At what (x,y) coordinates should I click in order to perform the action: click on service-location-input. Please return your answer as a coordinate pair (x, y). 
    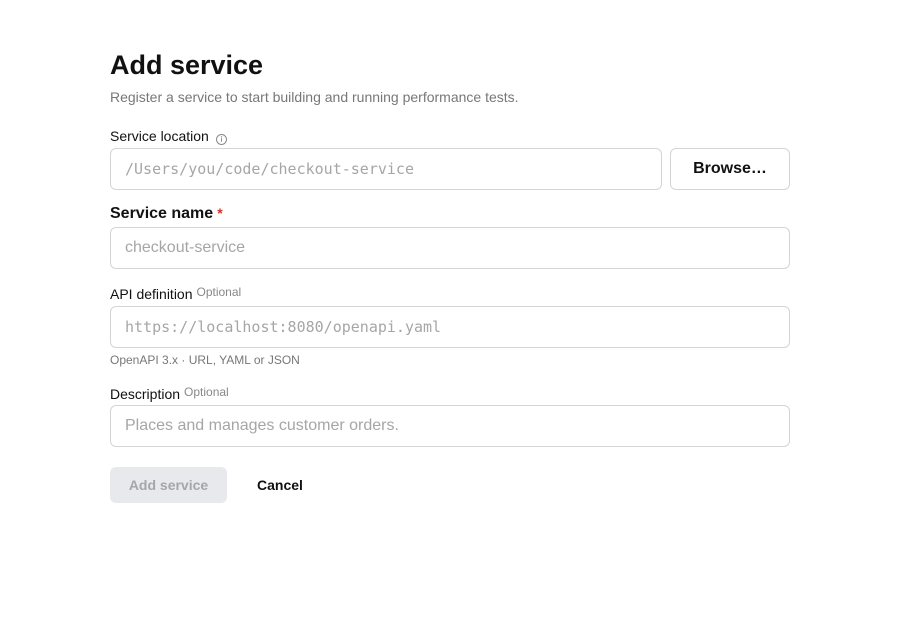
    Looking at the image, I should click on (386, 169).